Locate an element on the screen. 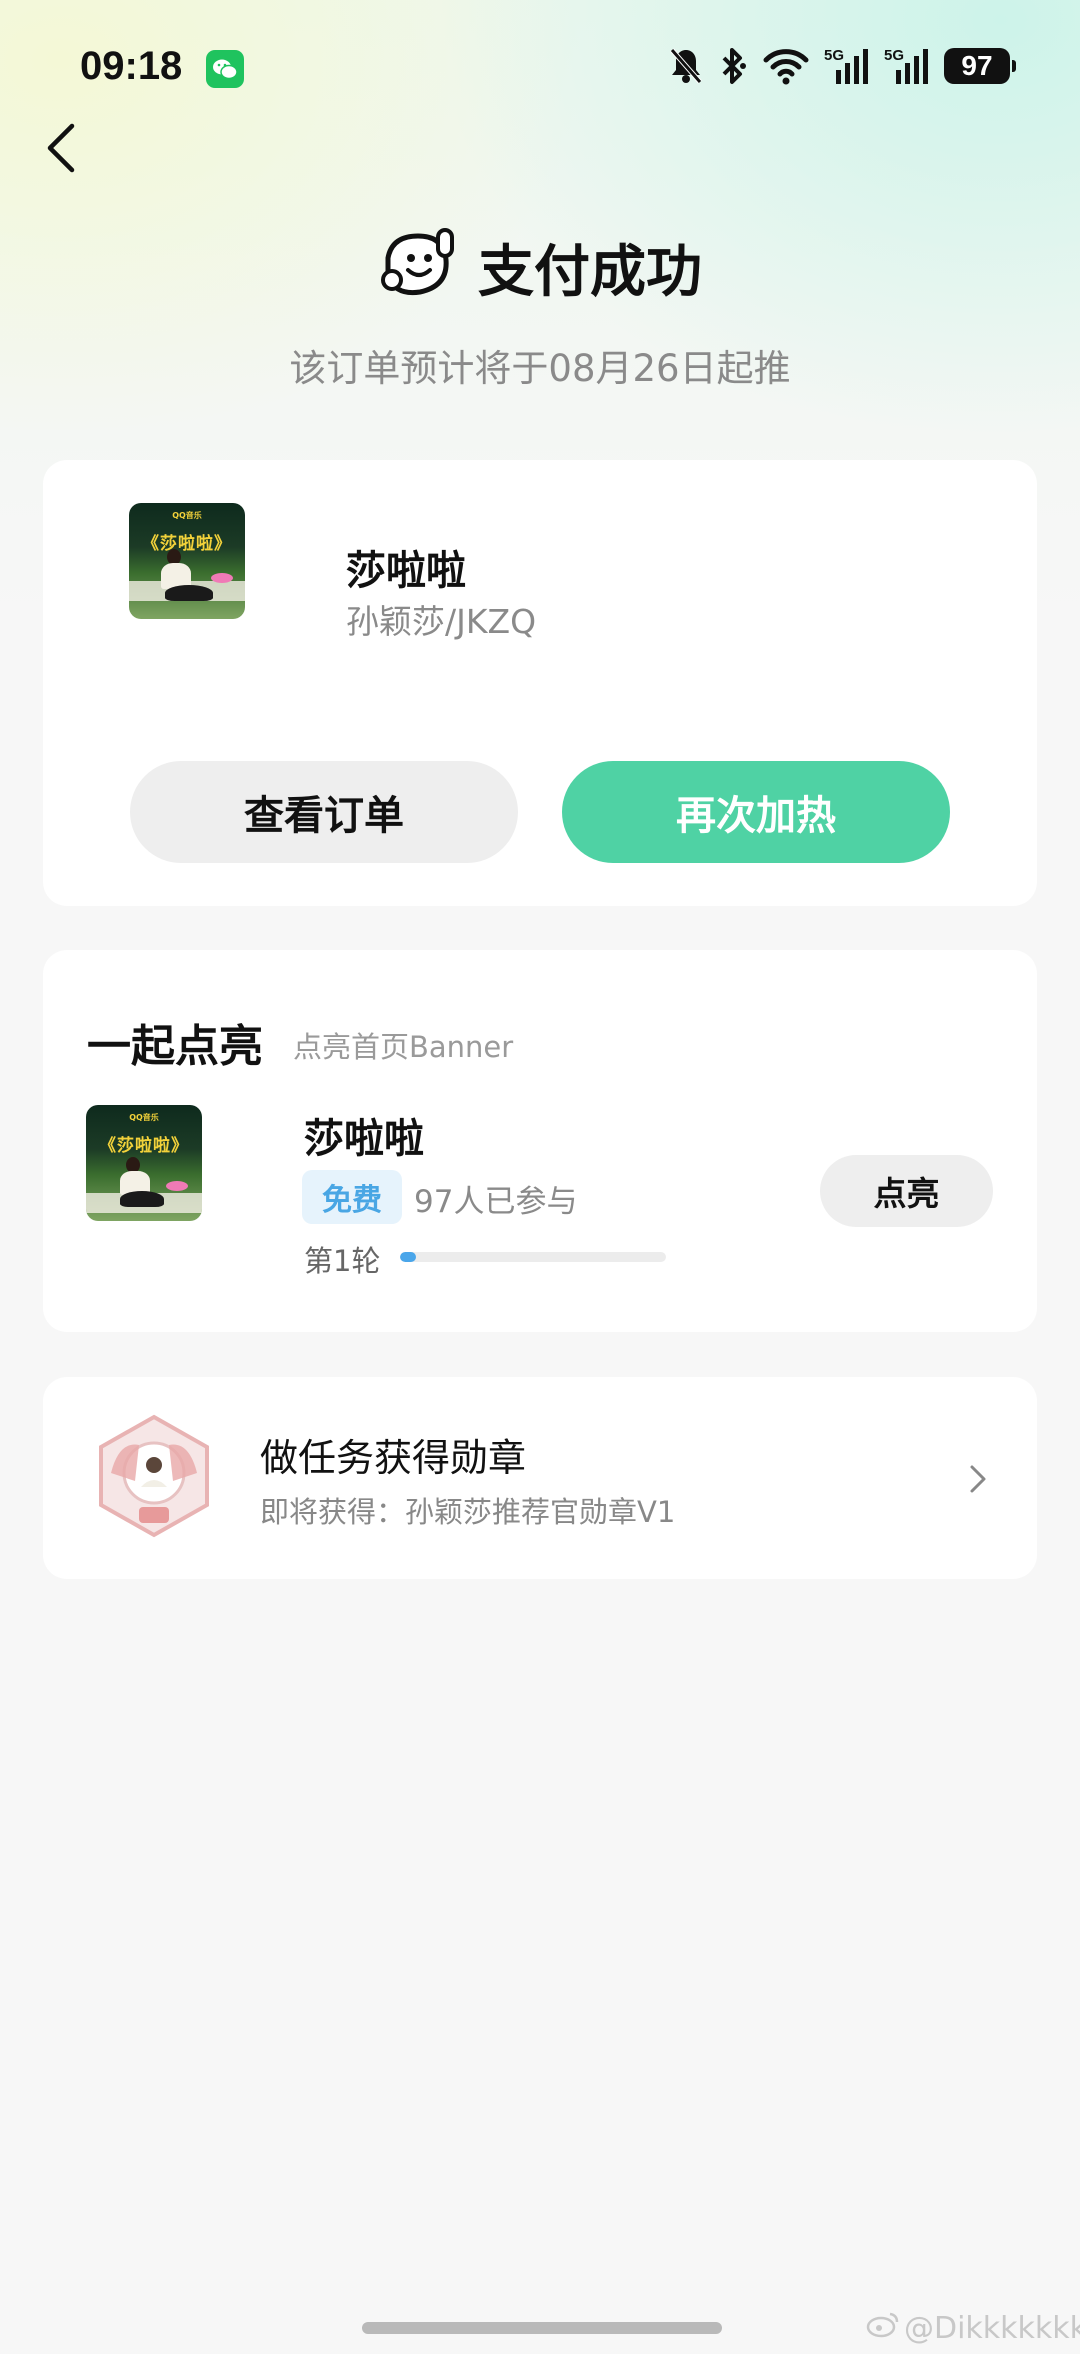  participants-count: 97人已参与 is located at coordinates (496, 1202).